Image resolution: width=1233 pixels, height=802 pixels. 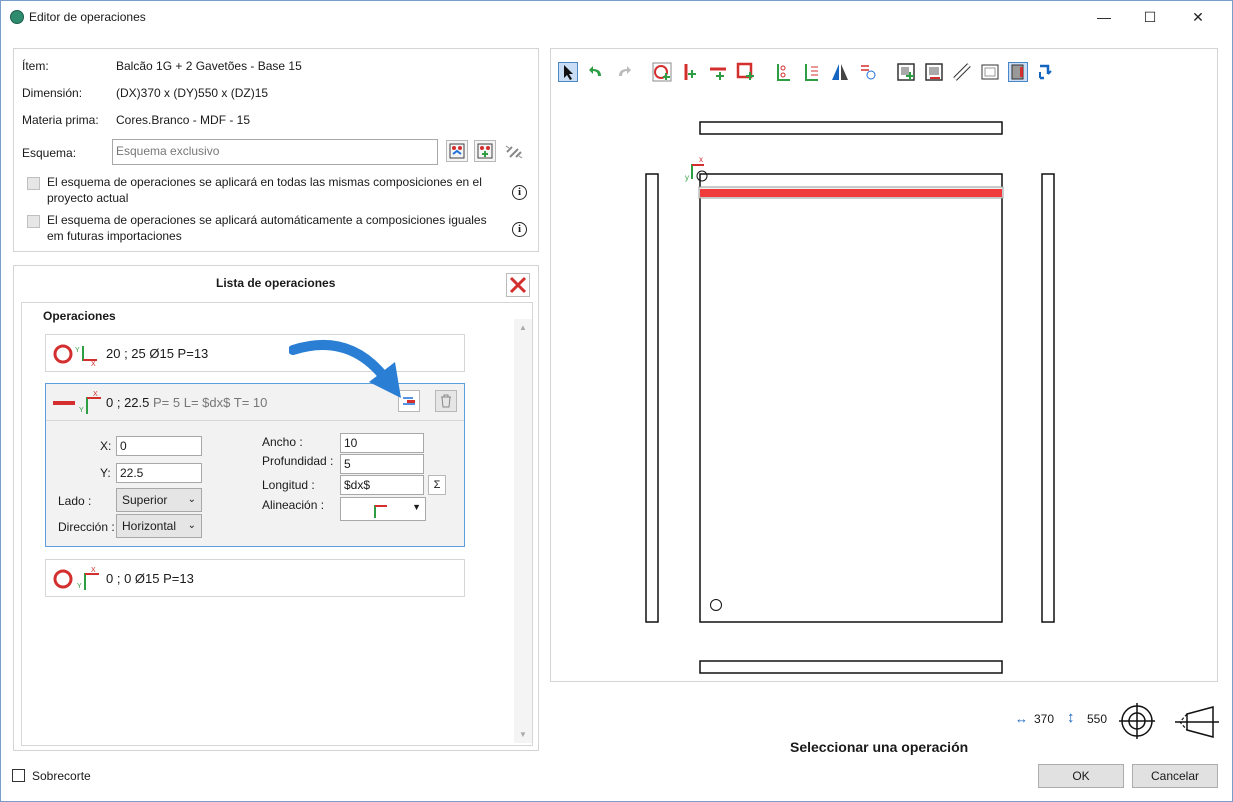 I want to click on operations-panel-title: Lista de operaciones, so click(x=276, y=283).